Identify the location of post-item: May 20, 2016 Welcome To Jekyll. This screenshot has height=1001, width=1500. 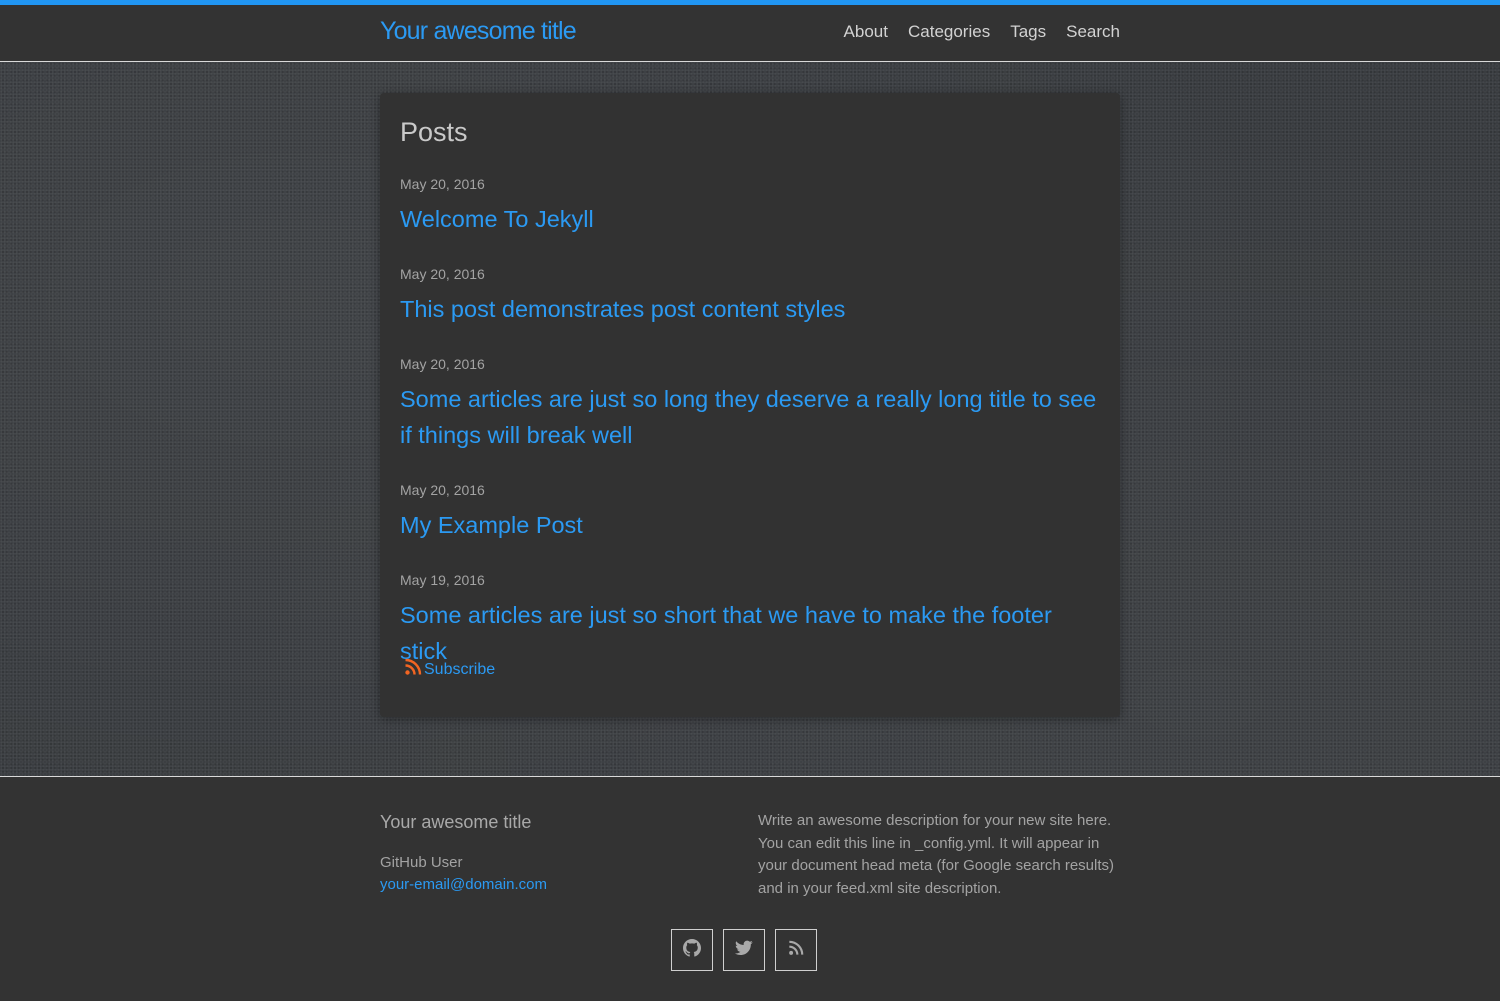
(750, 206).